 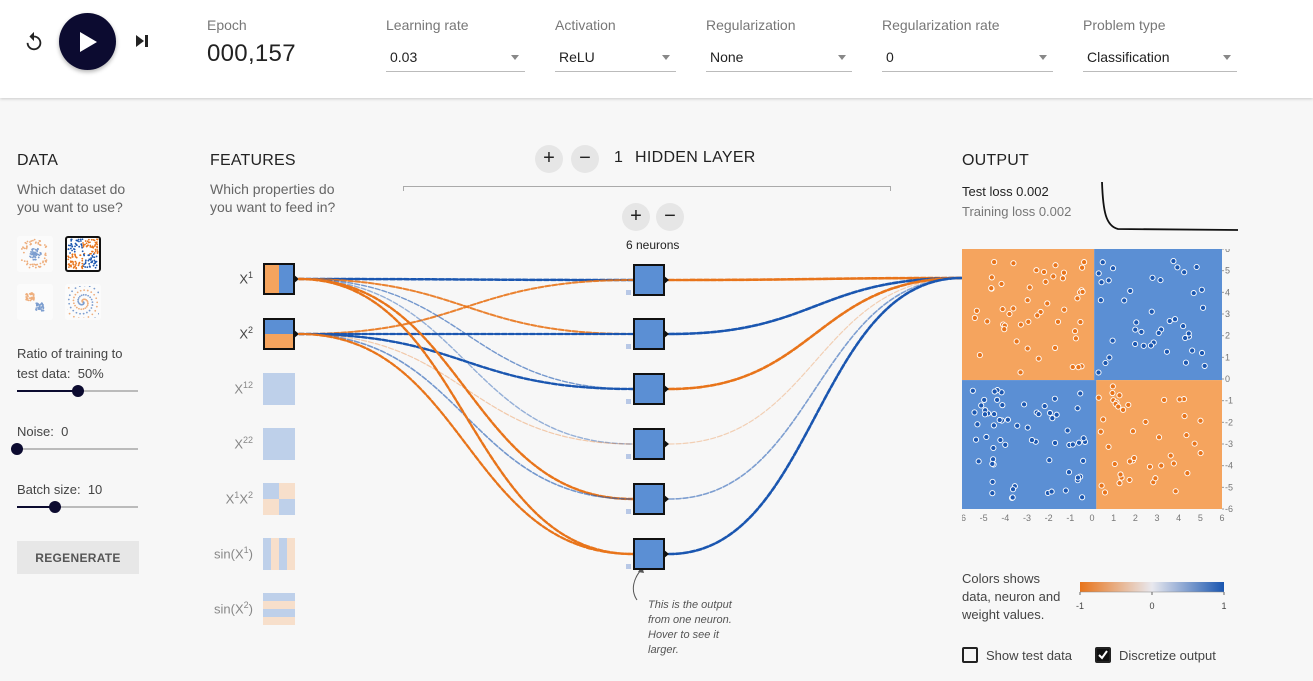 I want to click on annotation-line-3: Hover to see it, so click(x=683, y=635).